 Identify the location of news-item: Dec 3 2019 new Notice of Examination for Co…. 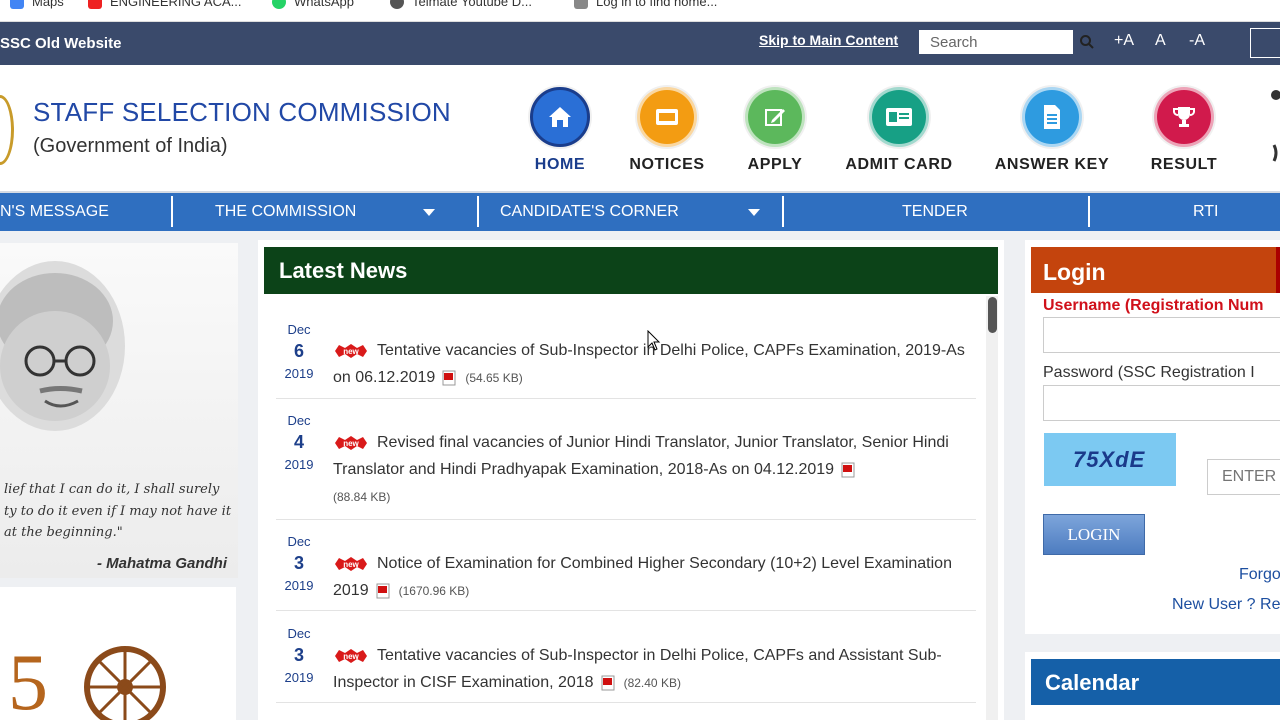
(626, 570).